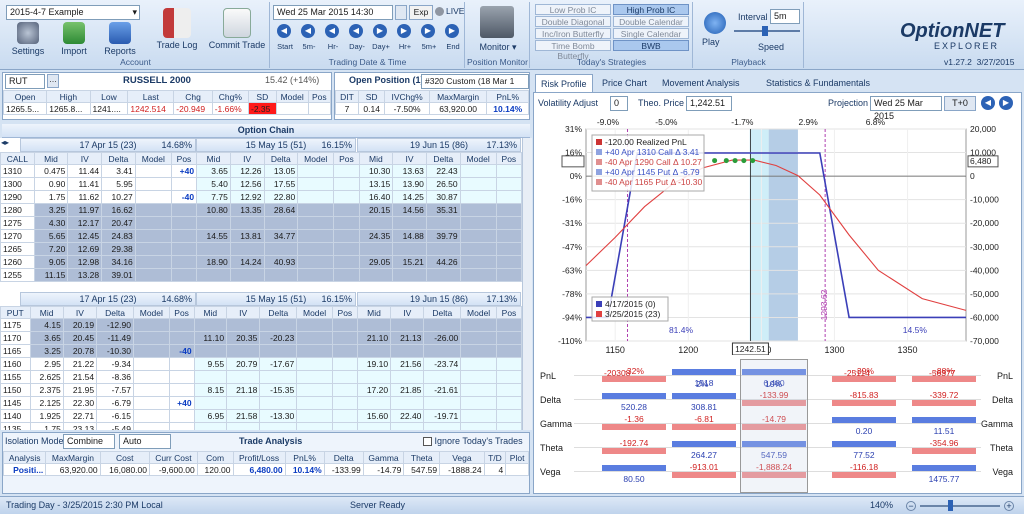 The width and height of the screenshot is (1024, 514). Describe the element at coordinates (80, 325) in the screenshot. I see `chain-cell: 20.19` at that location.